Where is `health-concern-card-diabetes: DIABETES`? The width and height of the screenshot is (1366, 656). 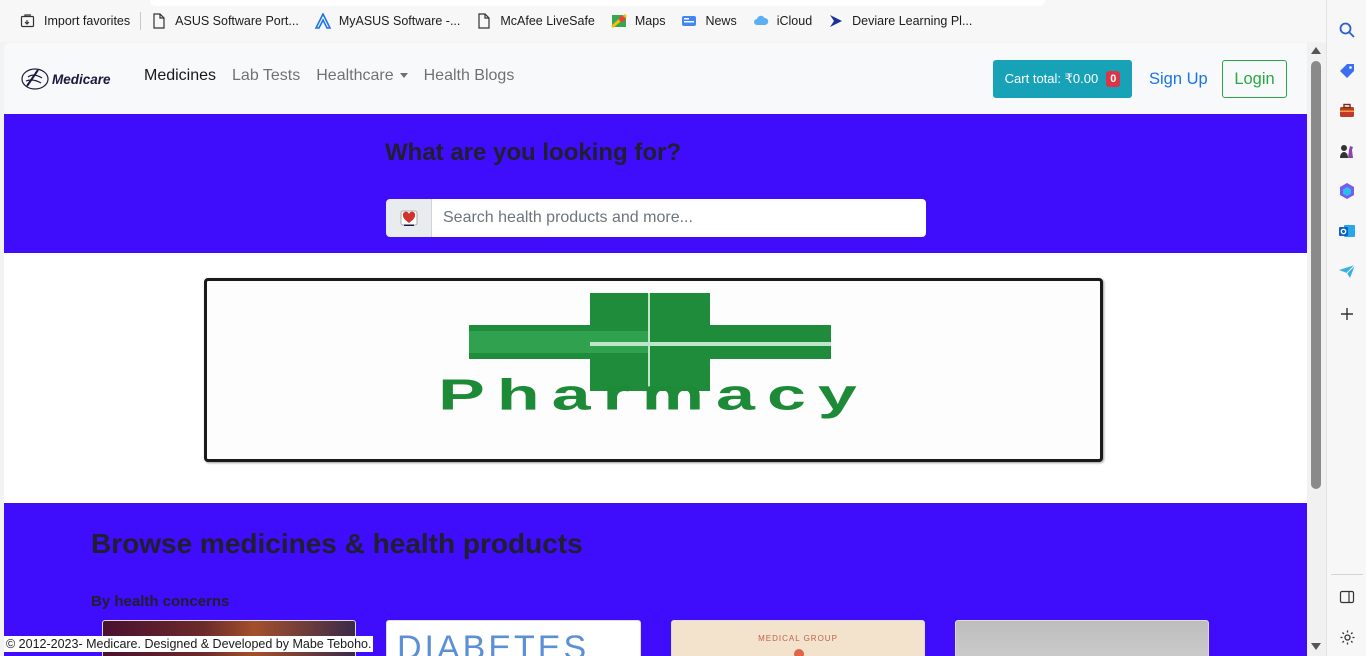 health-concern-card-diabetes: DIABETES is located at coordinates (513, 638).